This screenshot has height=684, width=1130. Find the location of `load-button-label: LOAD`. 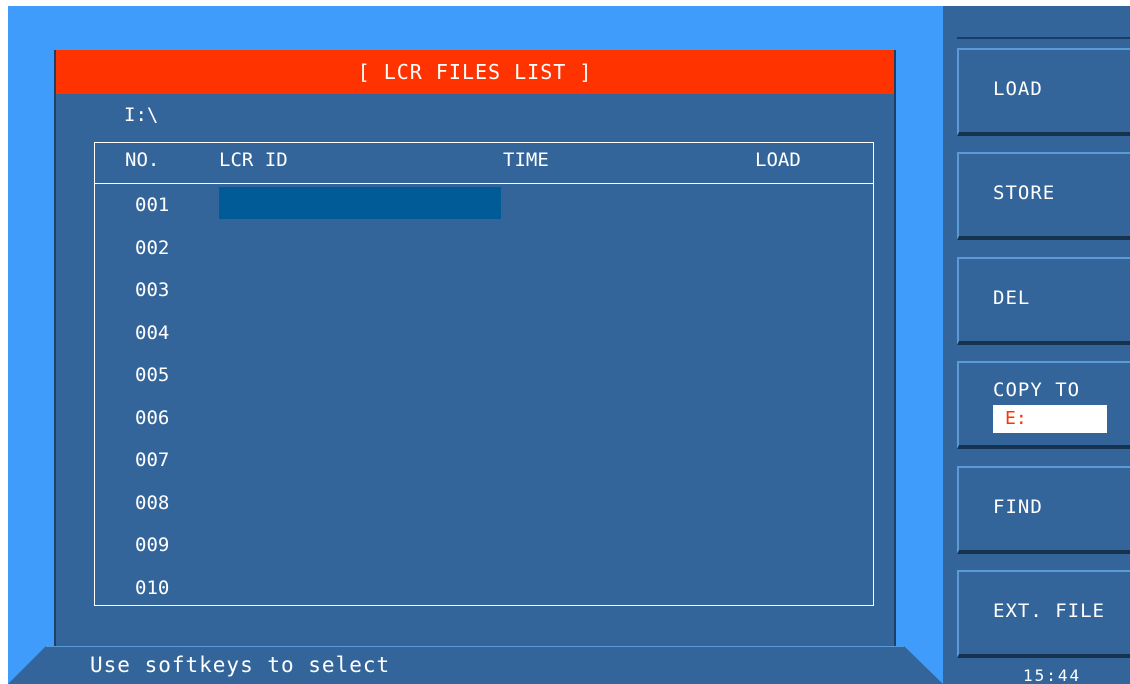

load-button-label: LOAD is located at coordinates (1018, 89).